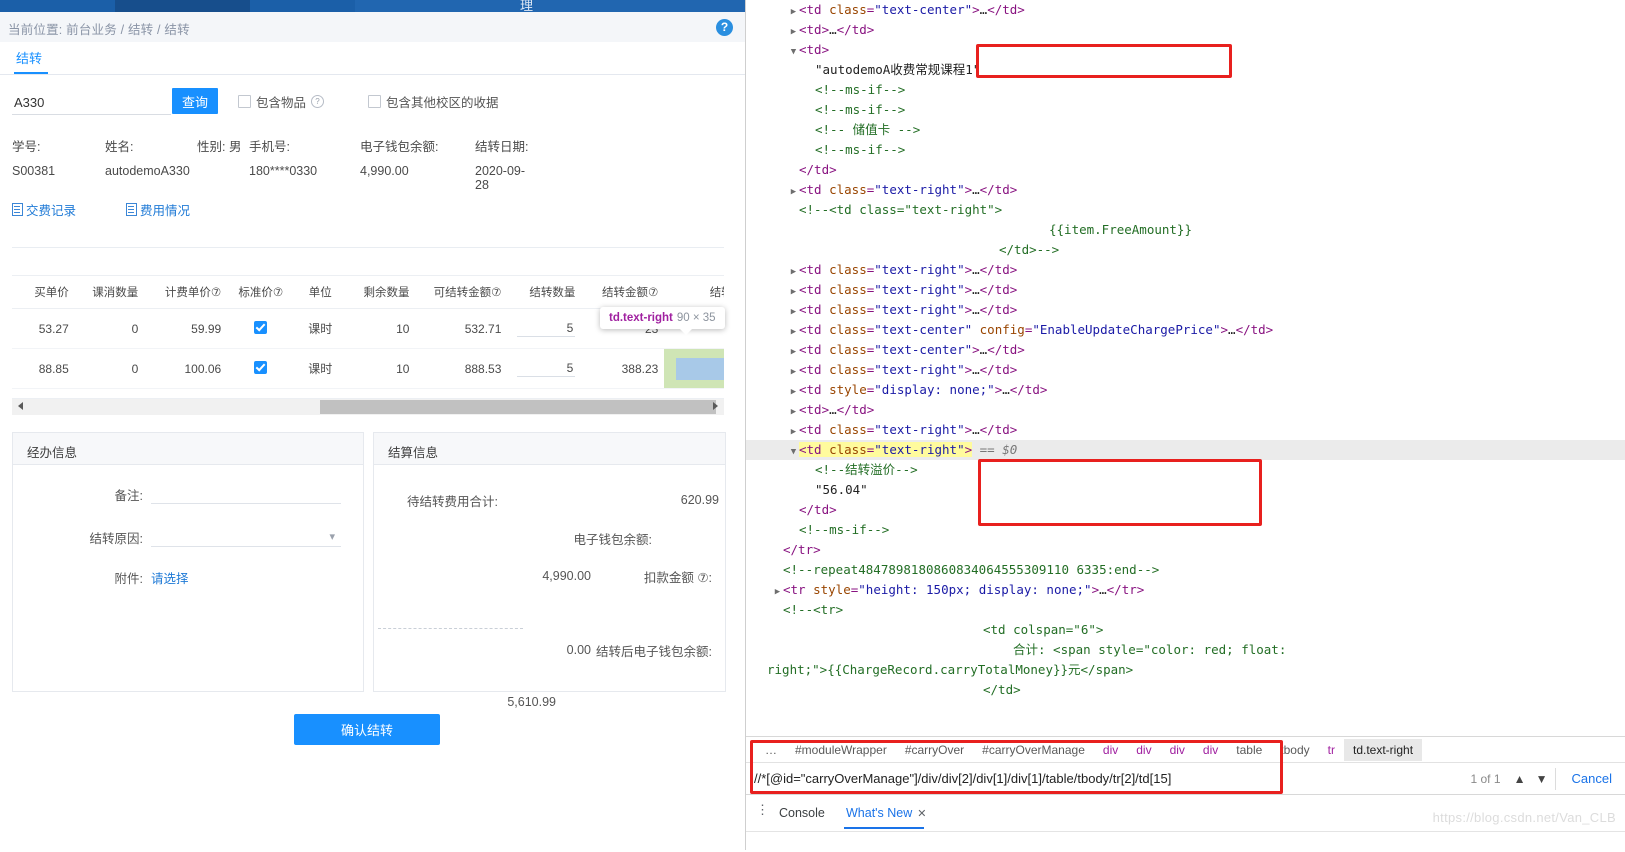 This screenshot has width=1625, height=852. I want to click on close-icon: ✕, so click(921, 814).